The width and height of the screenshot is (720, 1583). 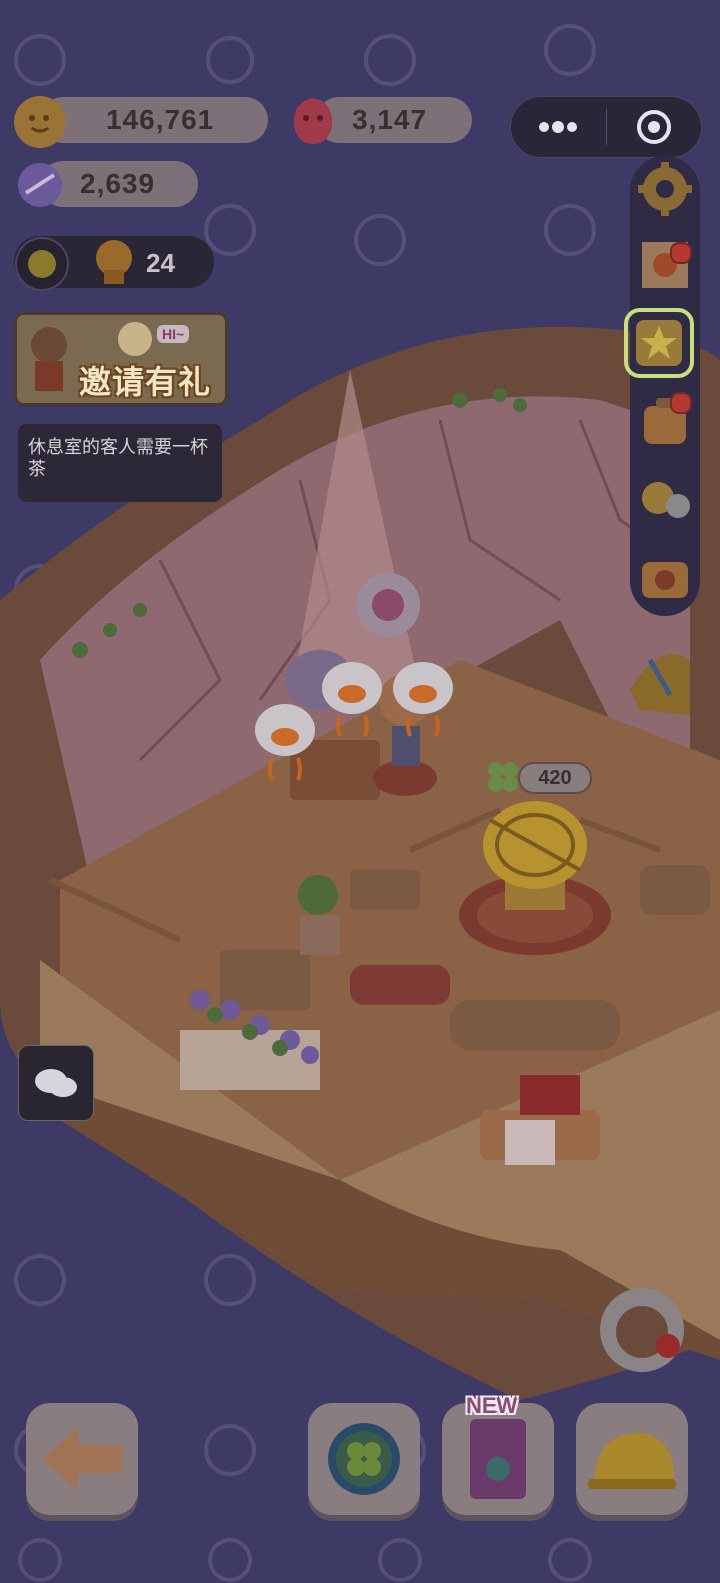 I want to click on chat-button, so click(x=56, y=1083).